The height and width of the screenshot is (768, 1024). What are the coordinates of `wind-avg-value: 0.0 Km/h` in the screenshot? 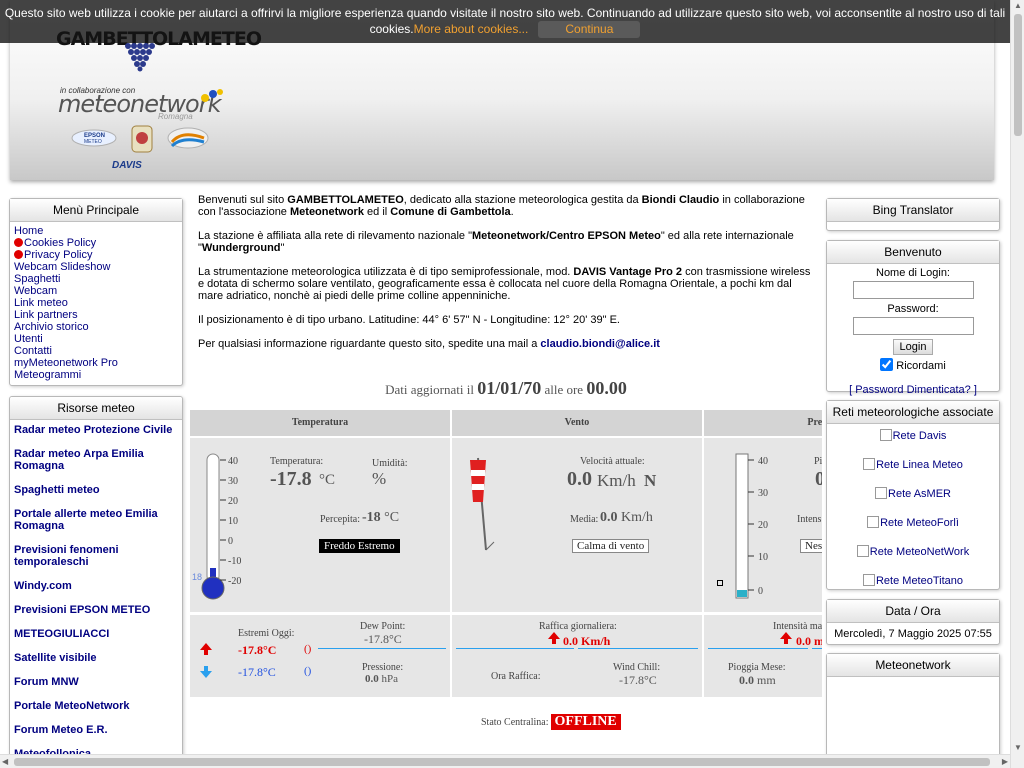 It's located at (626, 517).